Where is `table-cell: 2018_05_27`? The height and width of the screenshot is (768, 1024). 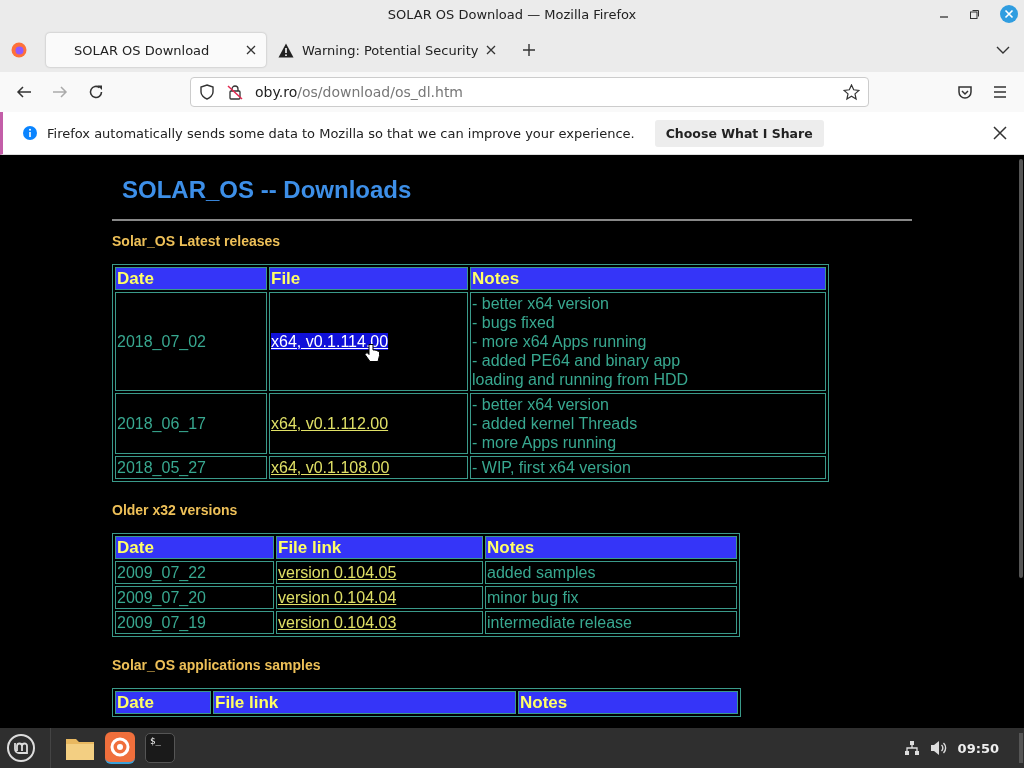
table-cell: 2018_05_27 is located at coordinates (191, 467).